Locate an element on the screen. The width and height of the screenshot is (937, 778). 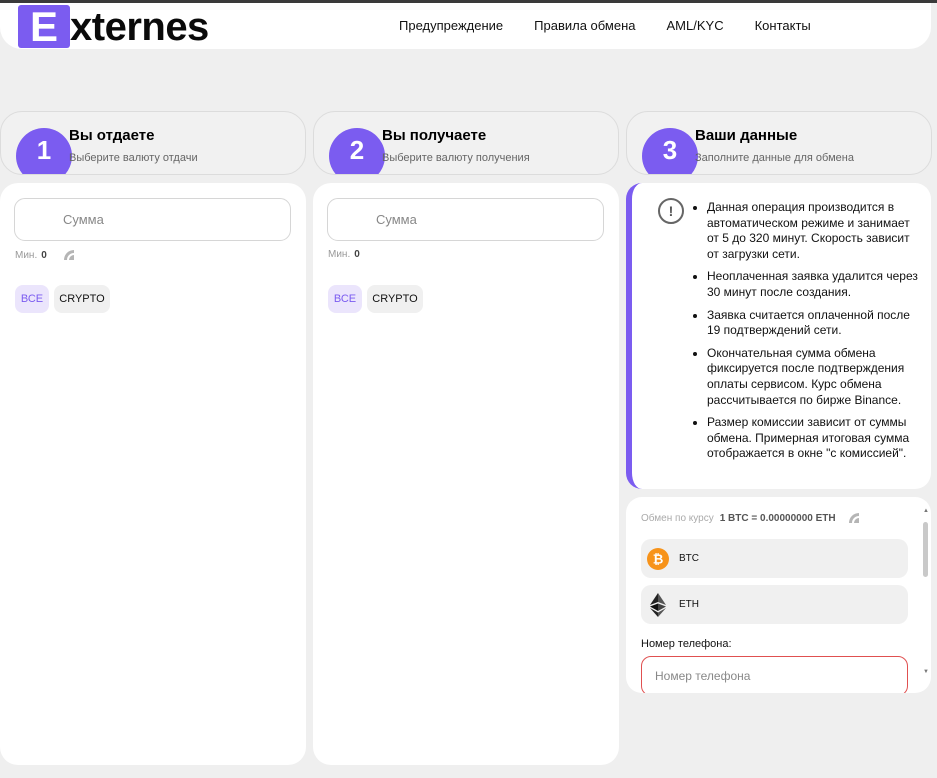
logo: E xternes is located at coordinates (113, 26).